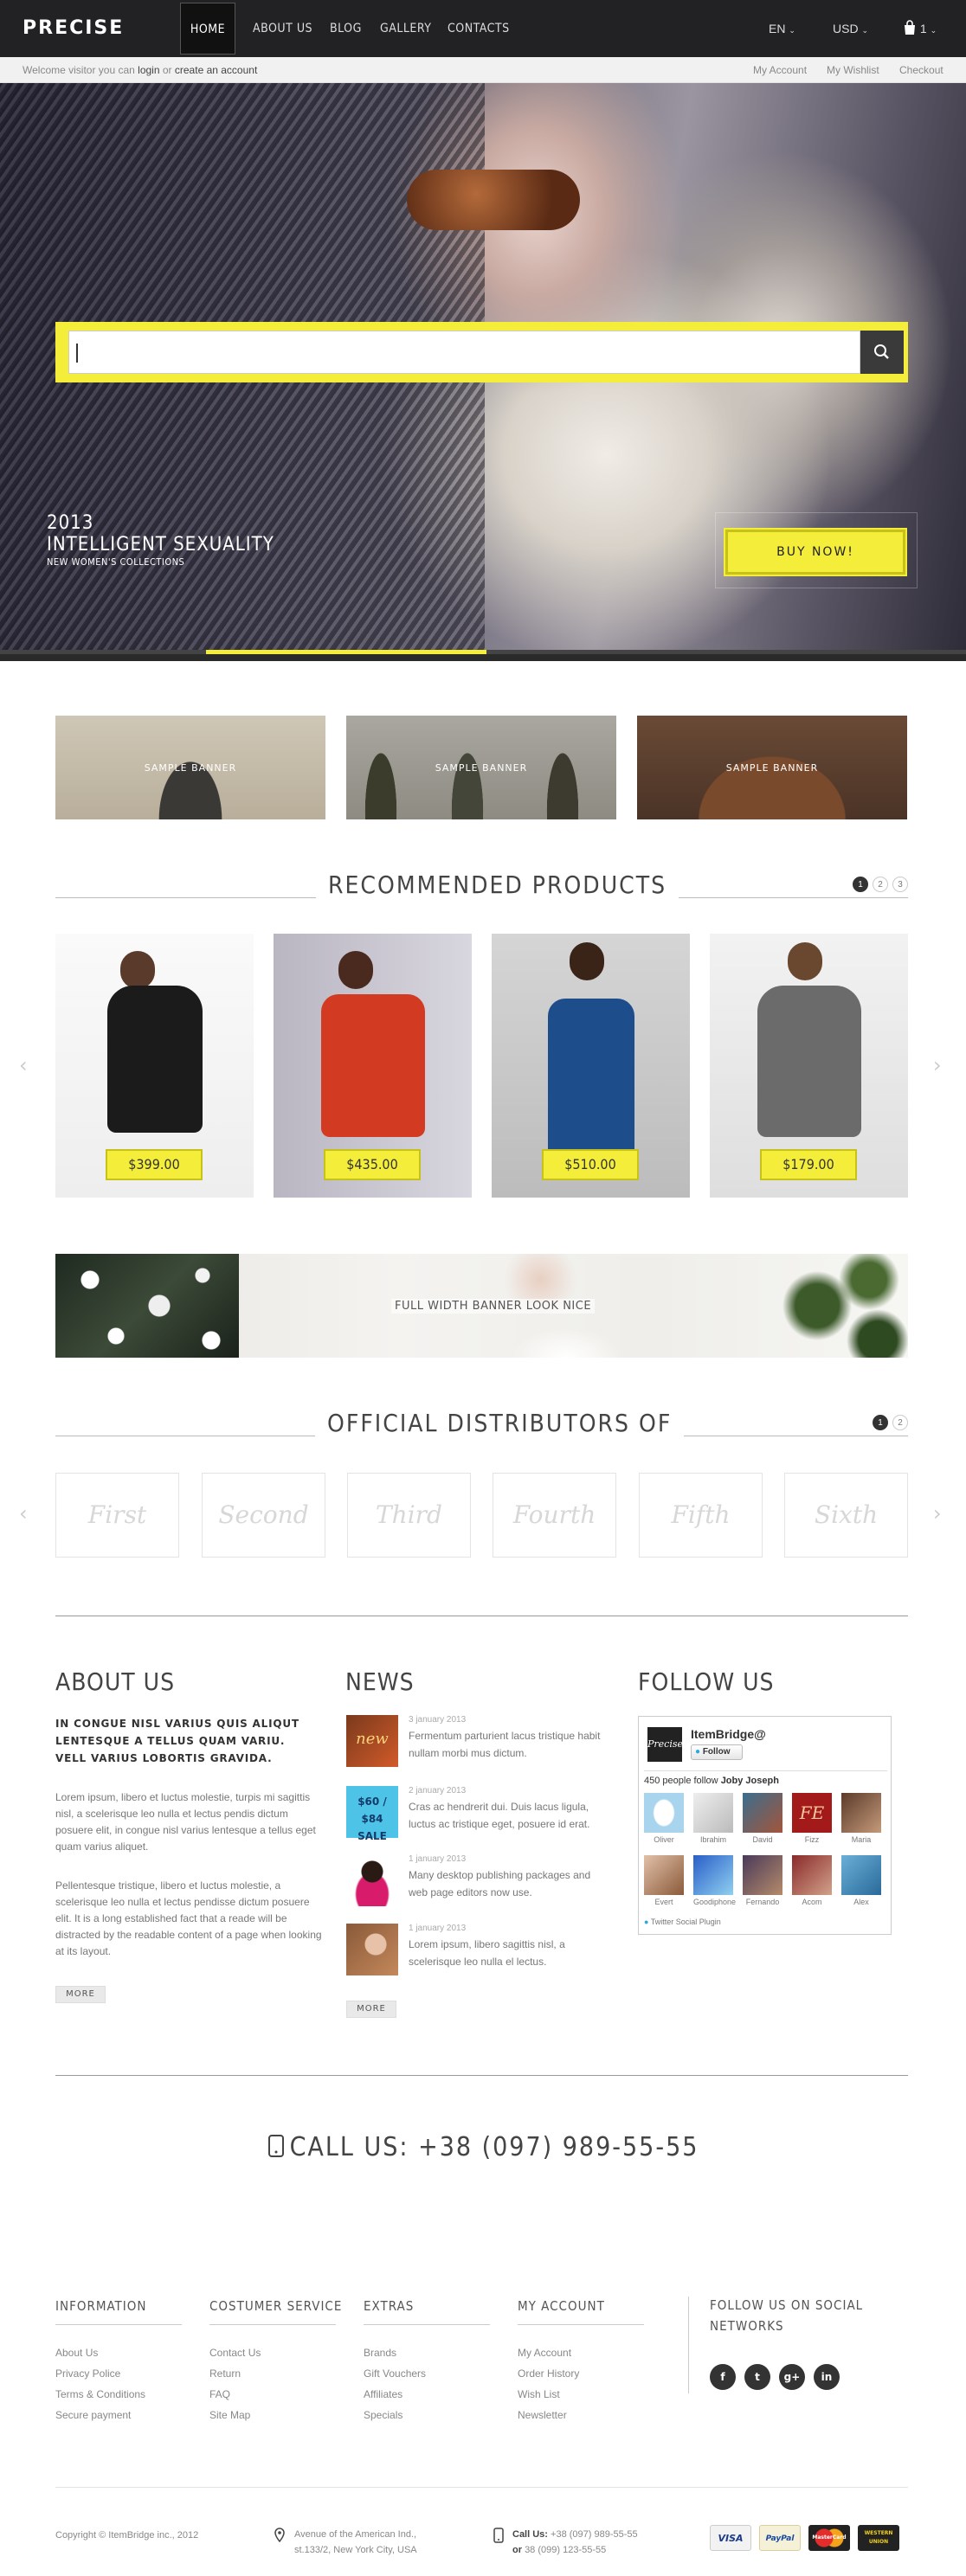 Image resolution: width=966 pixels, height=2576 pixels. What do you see at coordinates (937, 1514) in the screenshot?
I see `distributors-next-arrow: ›` at bounding box center [937, 1514].